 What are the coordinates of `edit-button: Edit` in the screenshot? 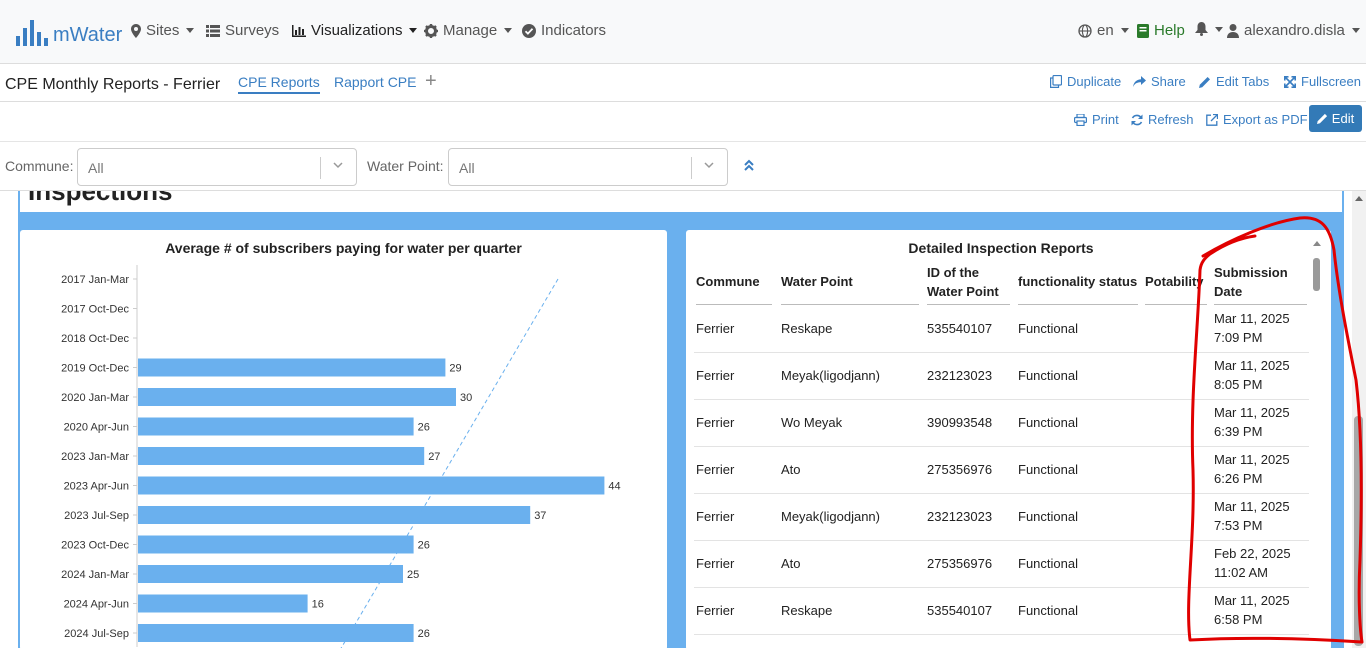 It's located at (1335, 118).